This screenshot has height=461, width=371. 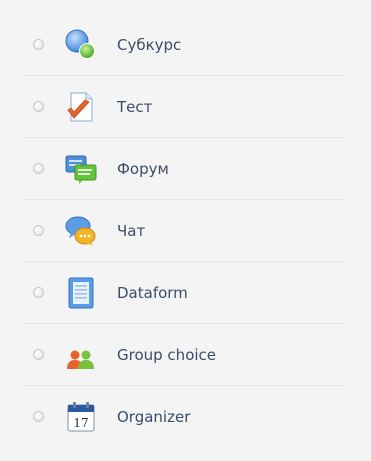 I want to click on forum-icon, so click(x=81, y=169).